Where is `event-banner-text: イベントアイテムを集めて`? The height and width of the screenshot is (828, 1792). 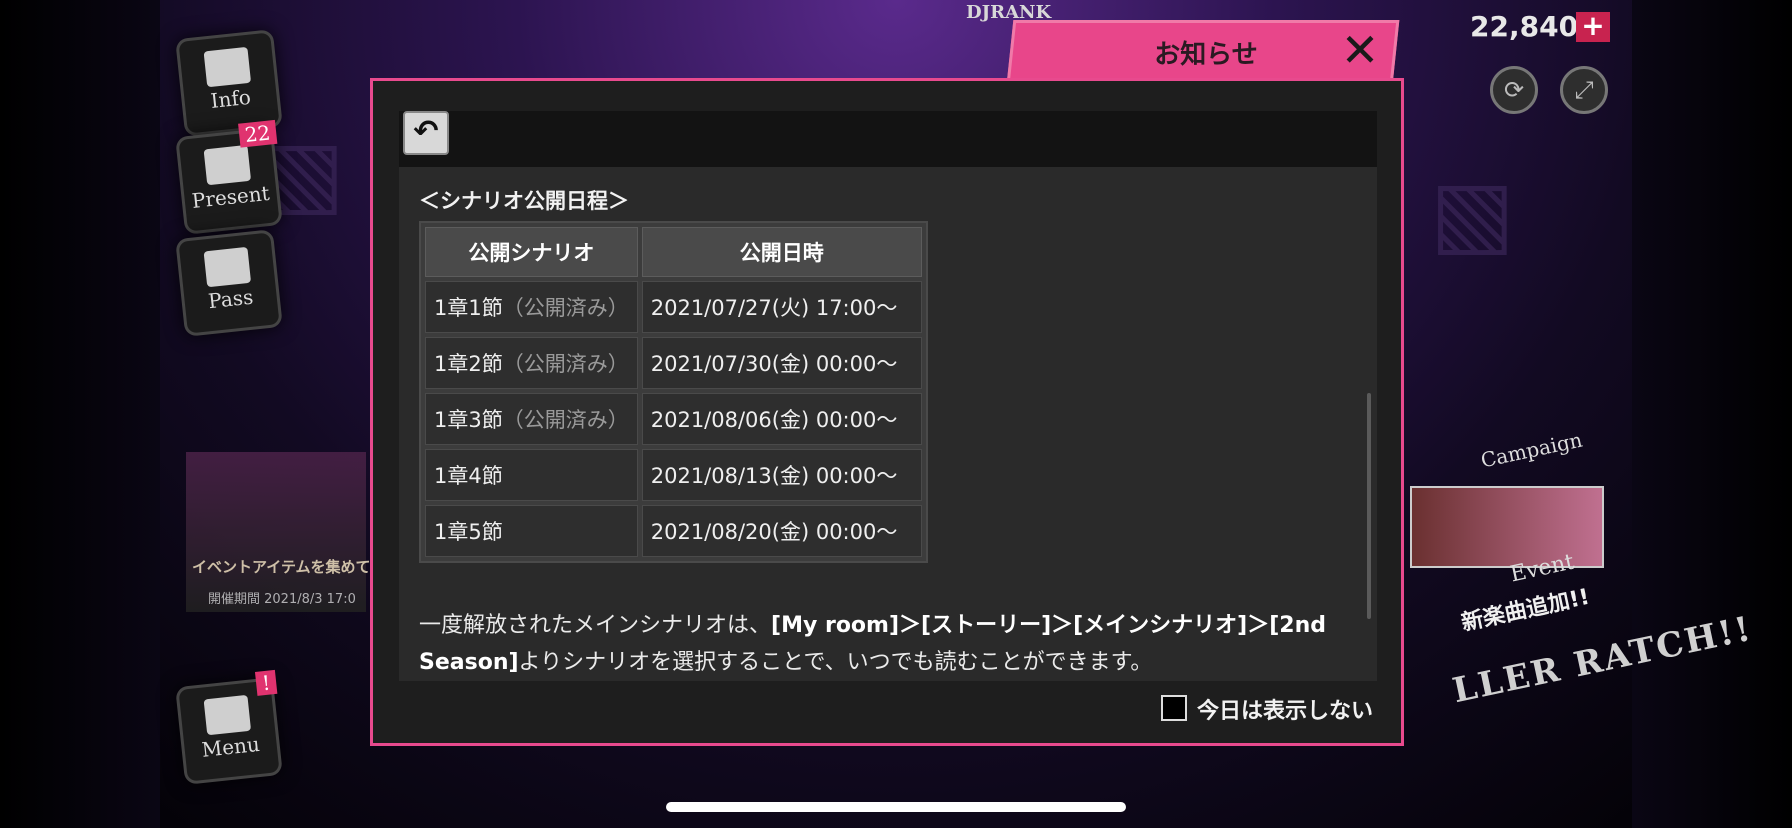 event-banner-text: イベントアイテムを集めて is located at coordinates (281, 567).